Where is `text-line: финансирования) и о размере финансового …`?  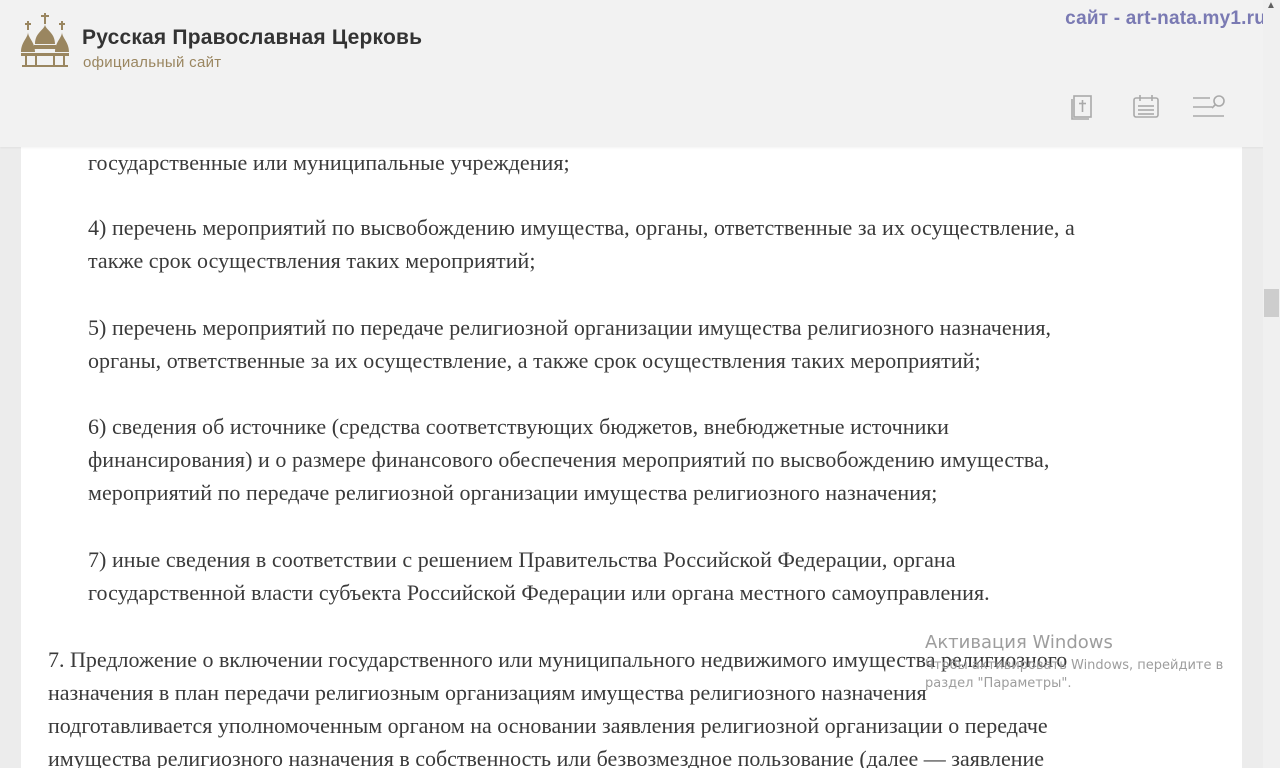
text-line: финансирования) и о размере финансового … is located at coordinates (569, 459).